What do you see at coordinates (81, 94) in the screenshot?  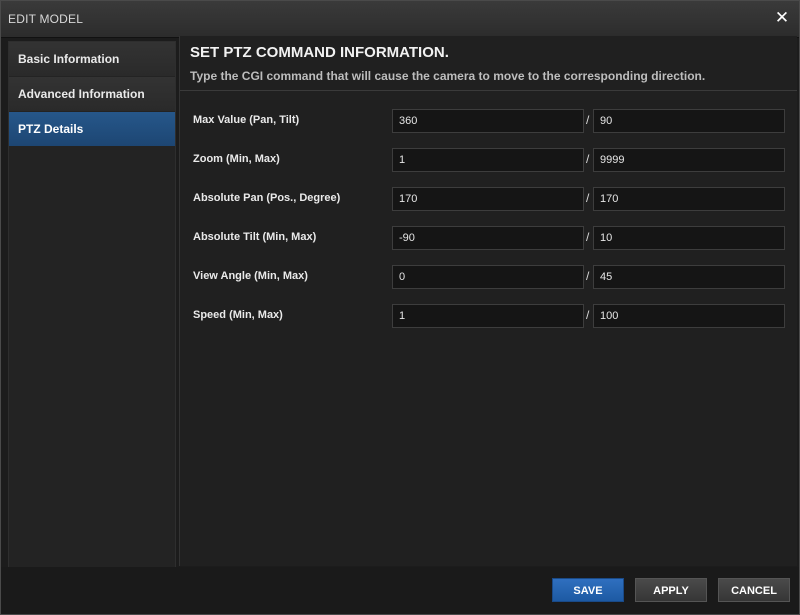 I see `sidebar-item-label: Advanced Information` at bounding box center [81, 94].